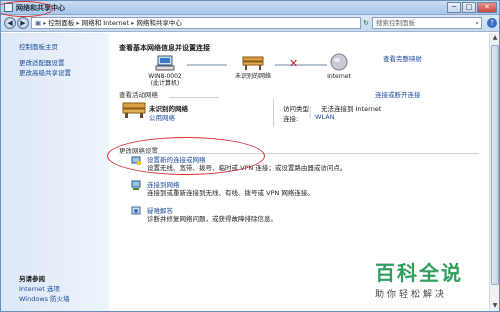 This screenshot has height=312, width=500. I want to click on search-input: 搜索控制面板 ⌕, so click(427, 23).